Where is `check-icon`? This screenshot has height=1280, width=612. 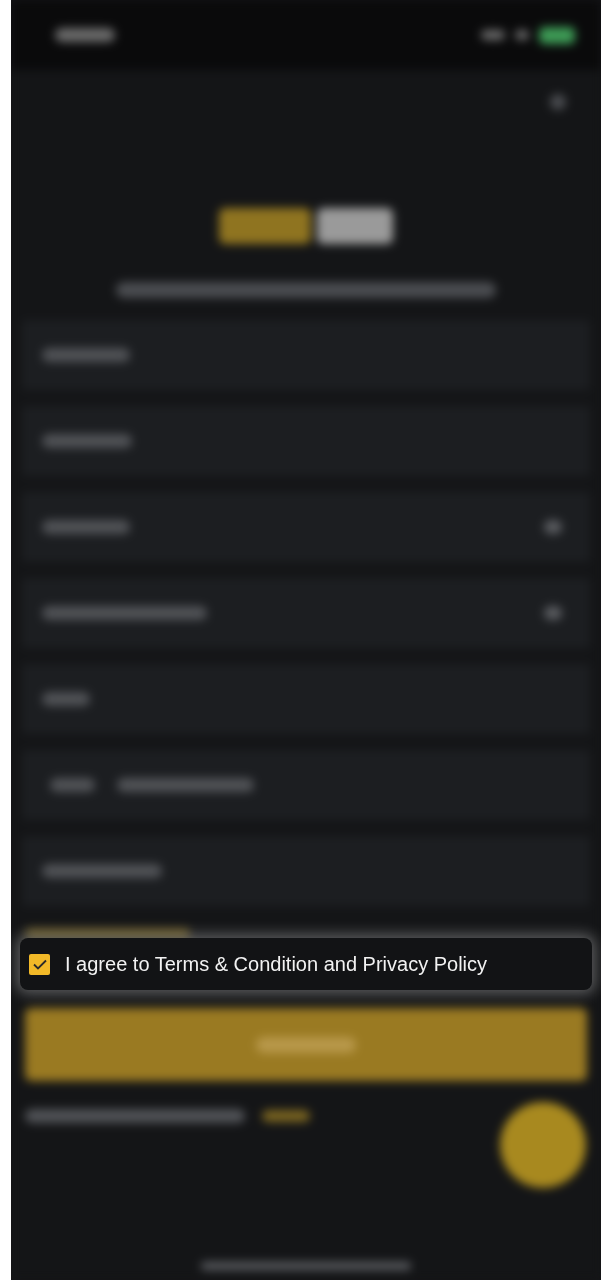
check-icon is located at coordinates (39, 964).